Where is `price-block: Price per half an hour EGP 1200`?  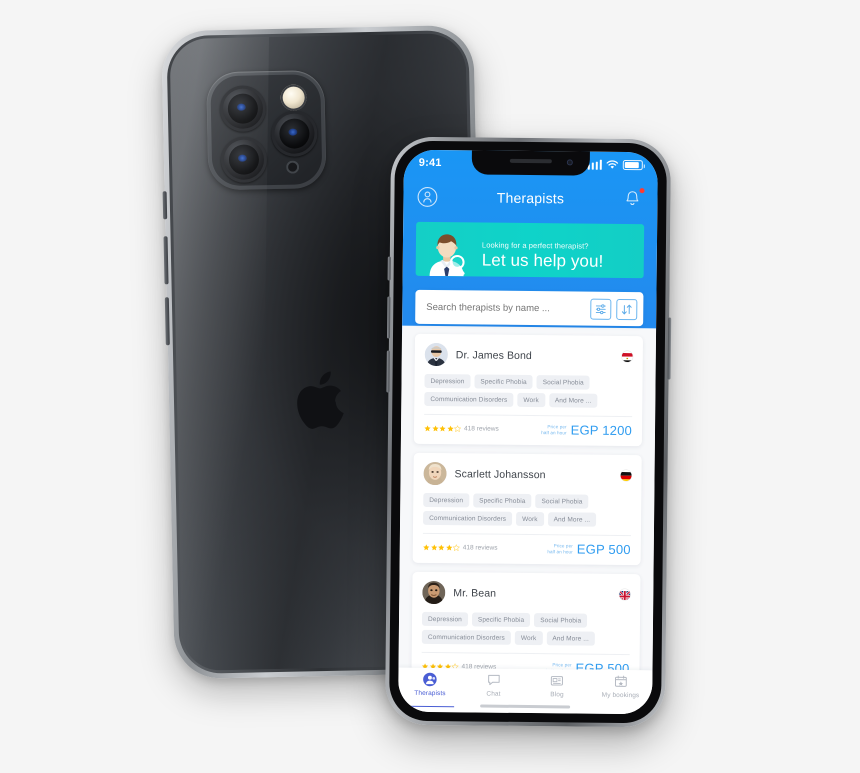 price-block: Price per half an hour EGP 1200 is located at coordinates (586, 430).